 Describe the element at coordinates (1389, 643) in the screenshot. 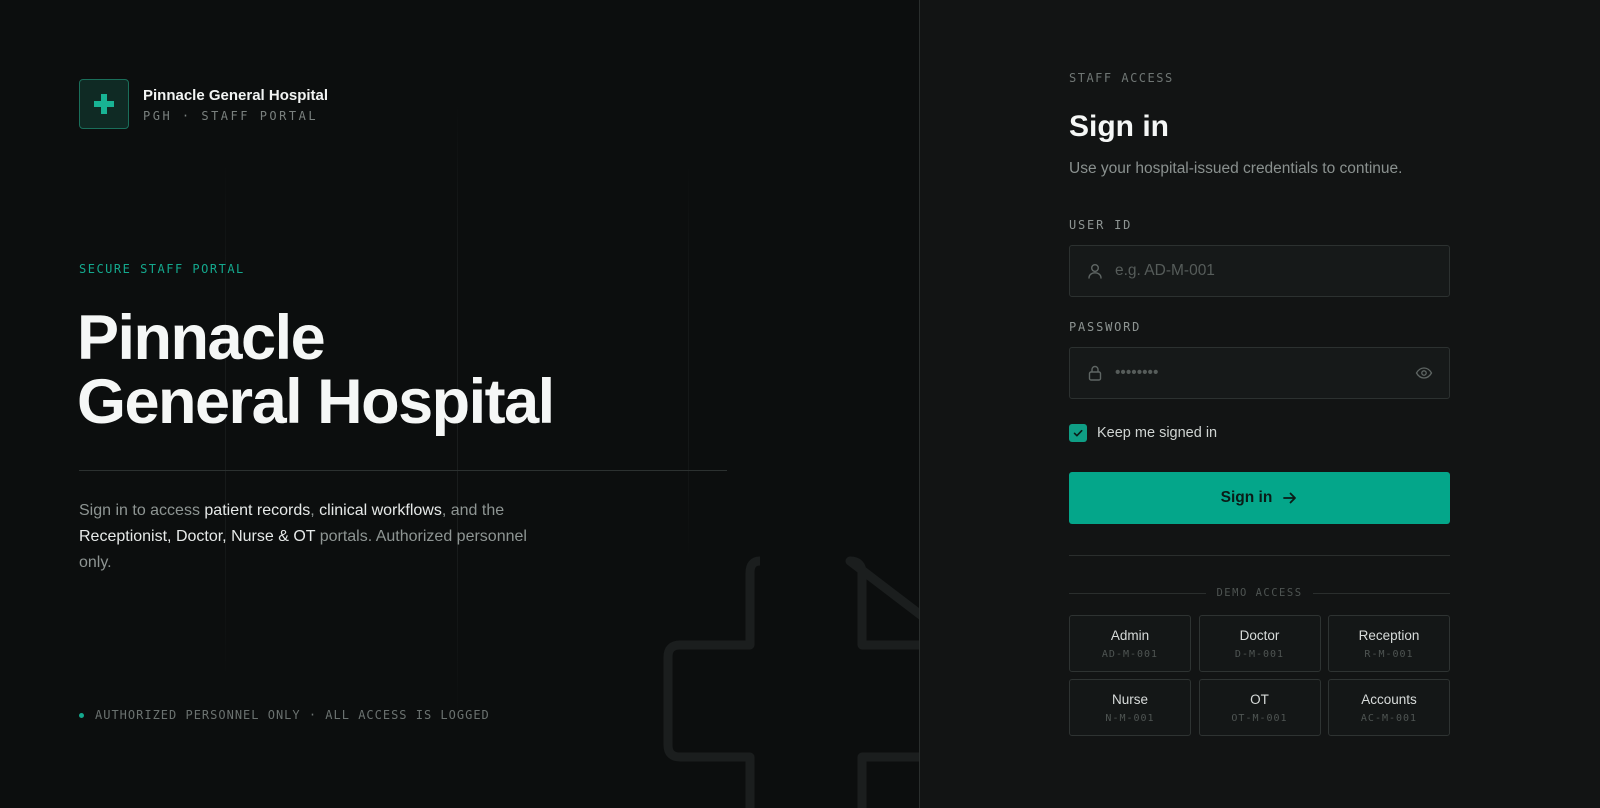

I see `demo-account-reception: Reception R-M-001` at that location.